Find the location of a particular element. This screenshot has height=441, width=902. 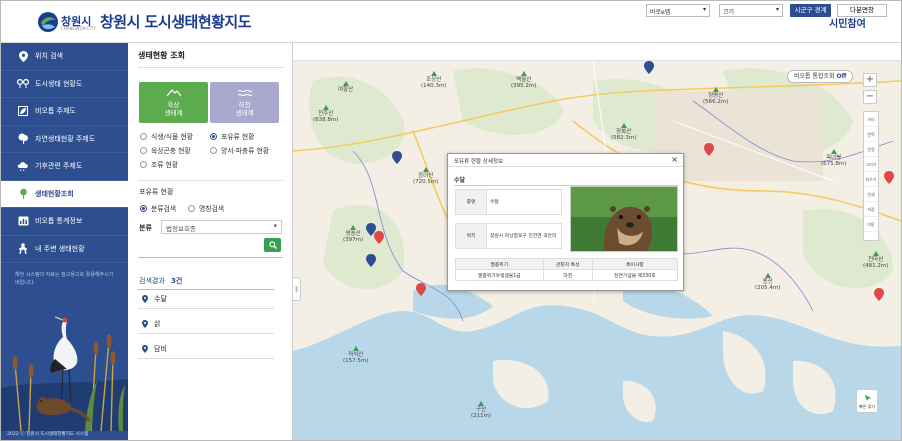

search-button is located at coordinates (272, 245).